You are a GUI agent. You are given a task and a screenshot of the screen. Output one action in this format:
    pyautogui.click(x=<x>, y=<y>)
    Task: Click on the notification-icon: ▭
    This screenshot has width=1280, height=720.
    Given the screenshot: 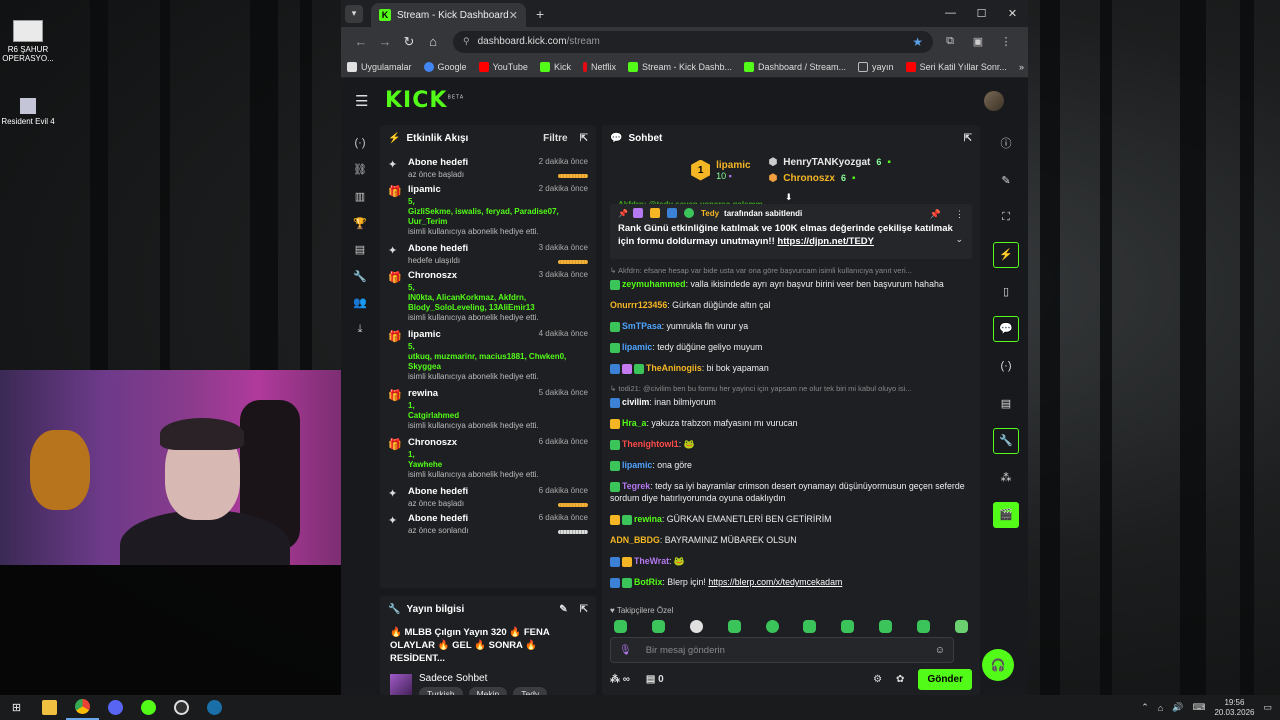 What is the action you would take?
    pyautogui.click(x=1267, y=707)
    